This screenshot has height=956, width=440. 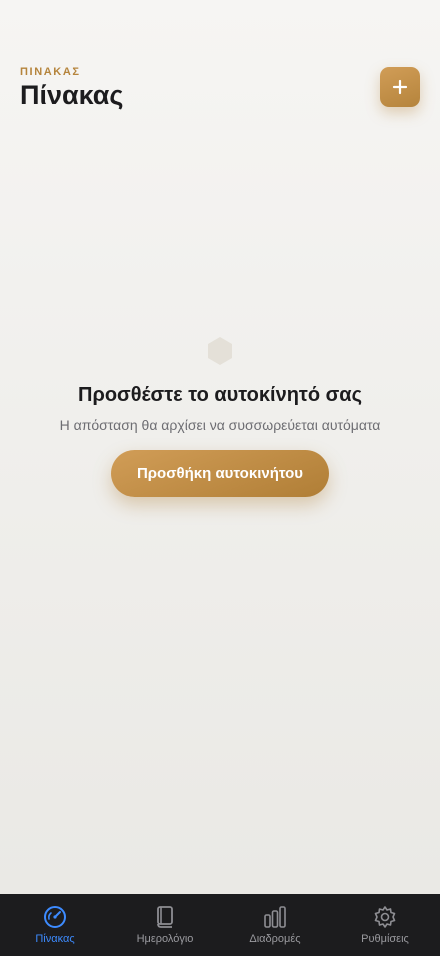 I want to click on add-button, so click(x=400, y=87).